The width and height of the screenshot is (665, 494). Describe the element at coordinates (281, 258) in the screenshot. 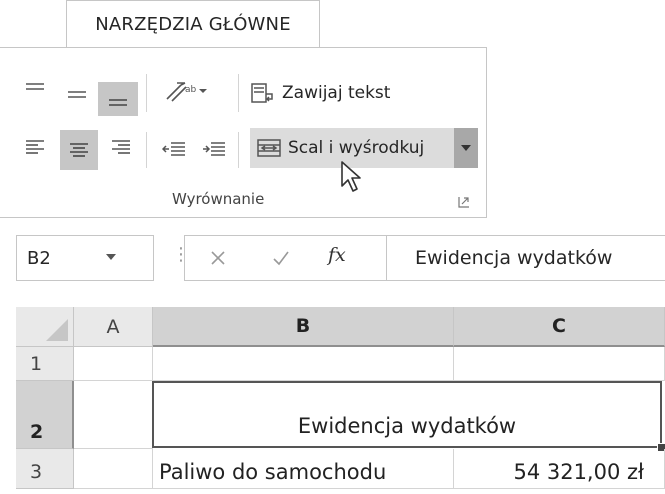

I see `enter-check-icon` at that location.